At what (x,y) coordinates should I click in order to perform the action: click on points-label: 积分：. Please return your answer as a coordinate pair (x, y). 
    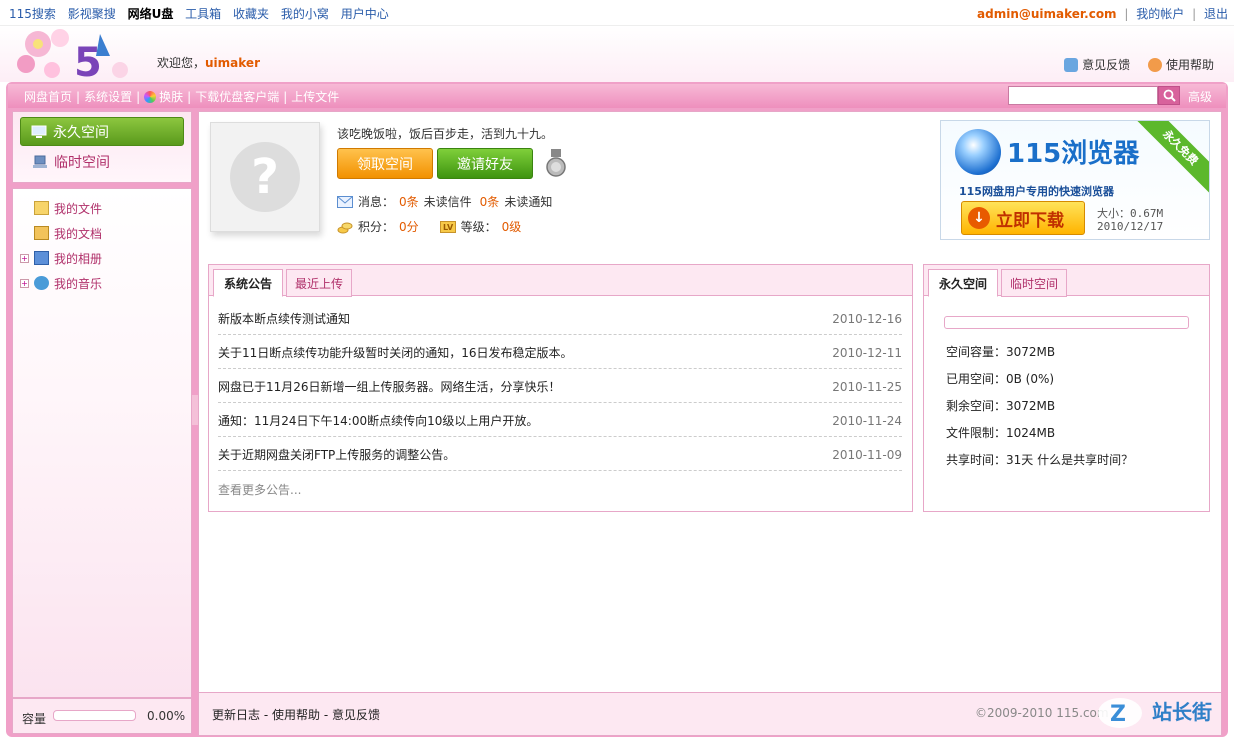
    Looking at the image, I should click on (376, 227).